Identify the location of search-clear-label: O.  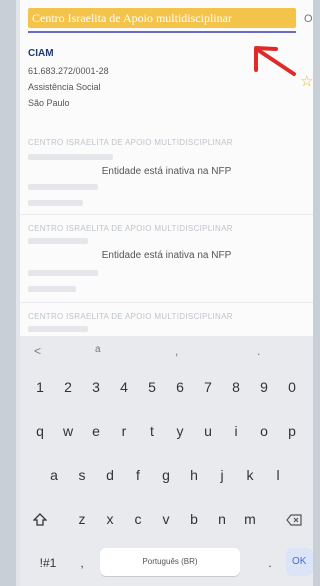
(308, 19).